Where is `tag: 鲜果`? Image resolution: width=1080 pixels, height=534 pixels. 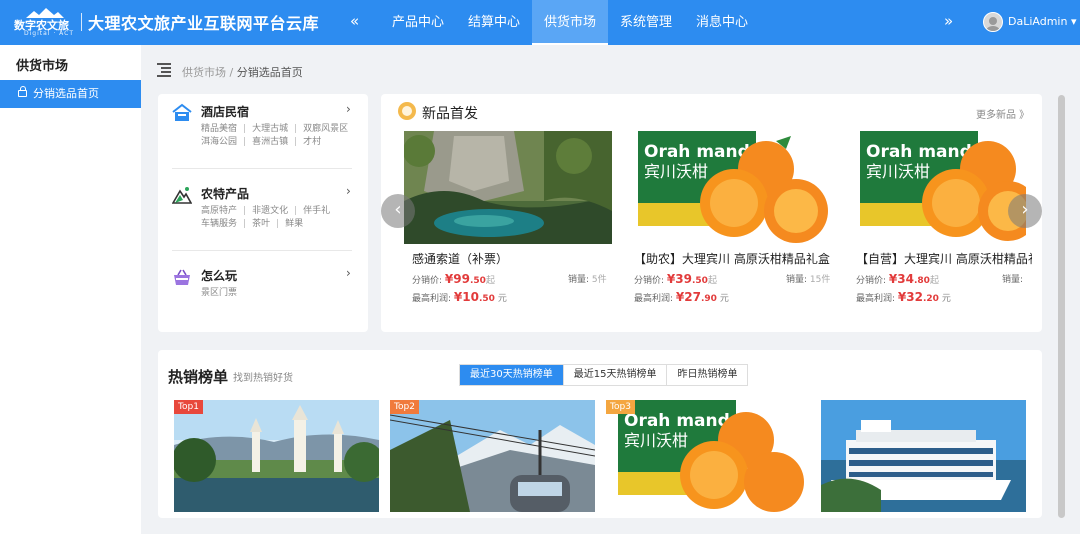
tag: 鲜果 is located at coordinates (294, 224).